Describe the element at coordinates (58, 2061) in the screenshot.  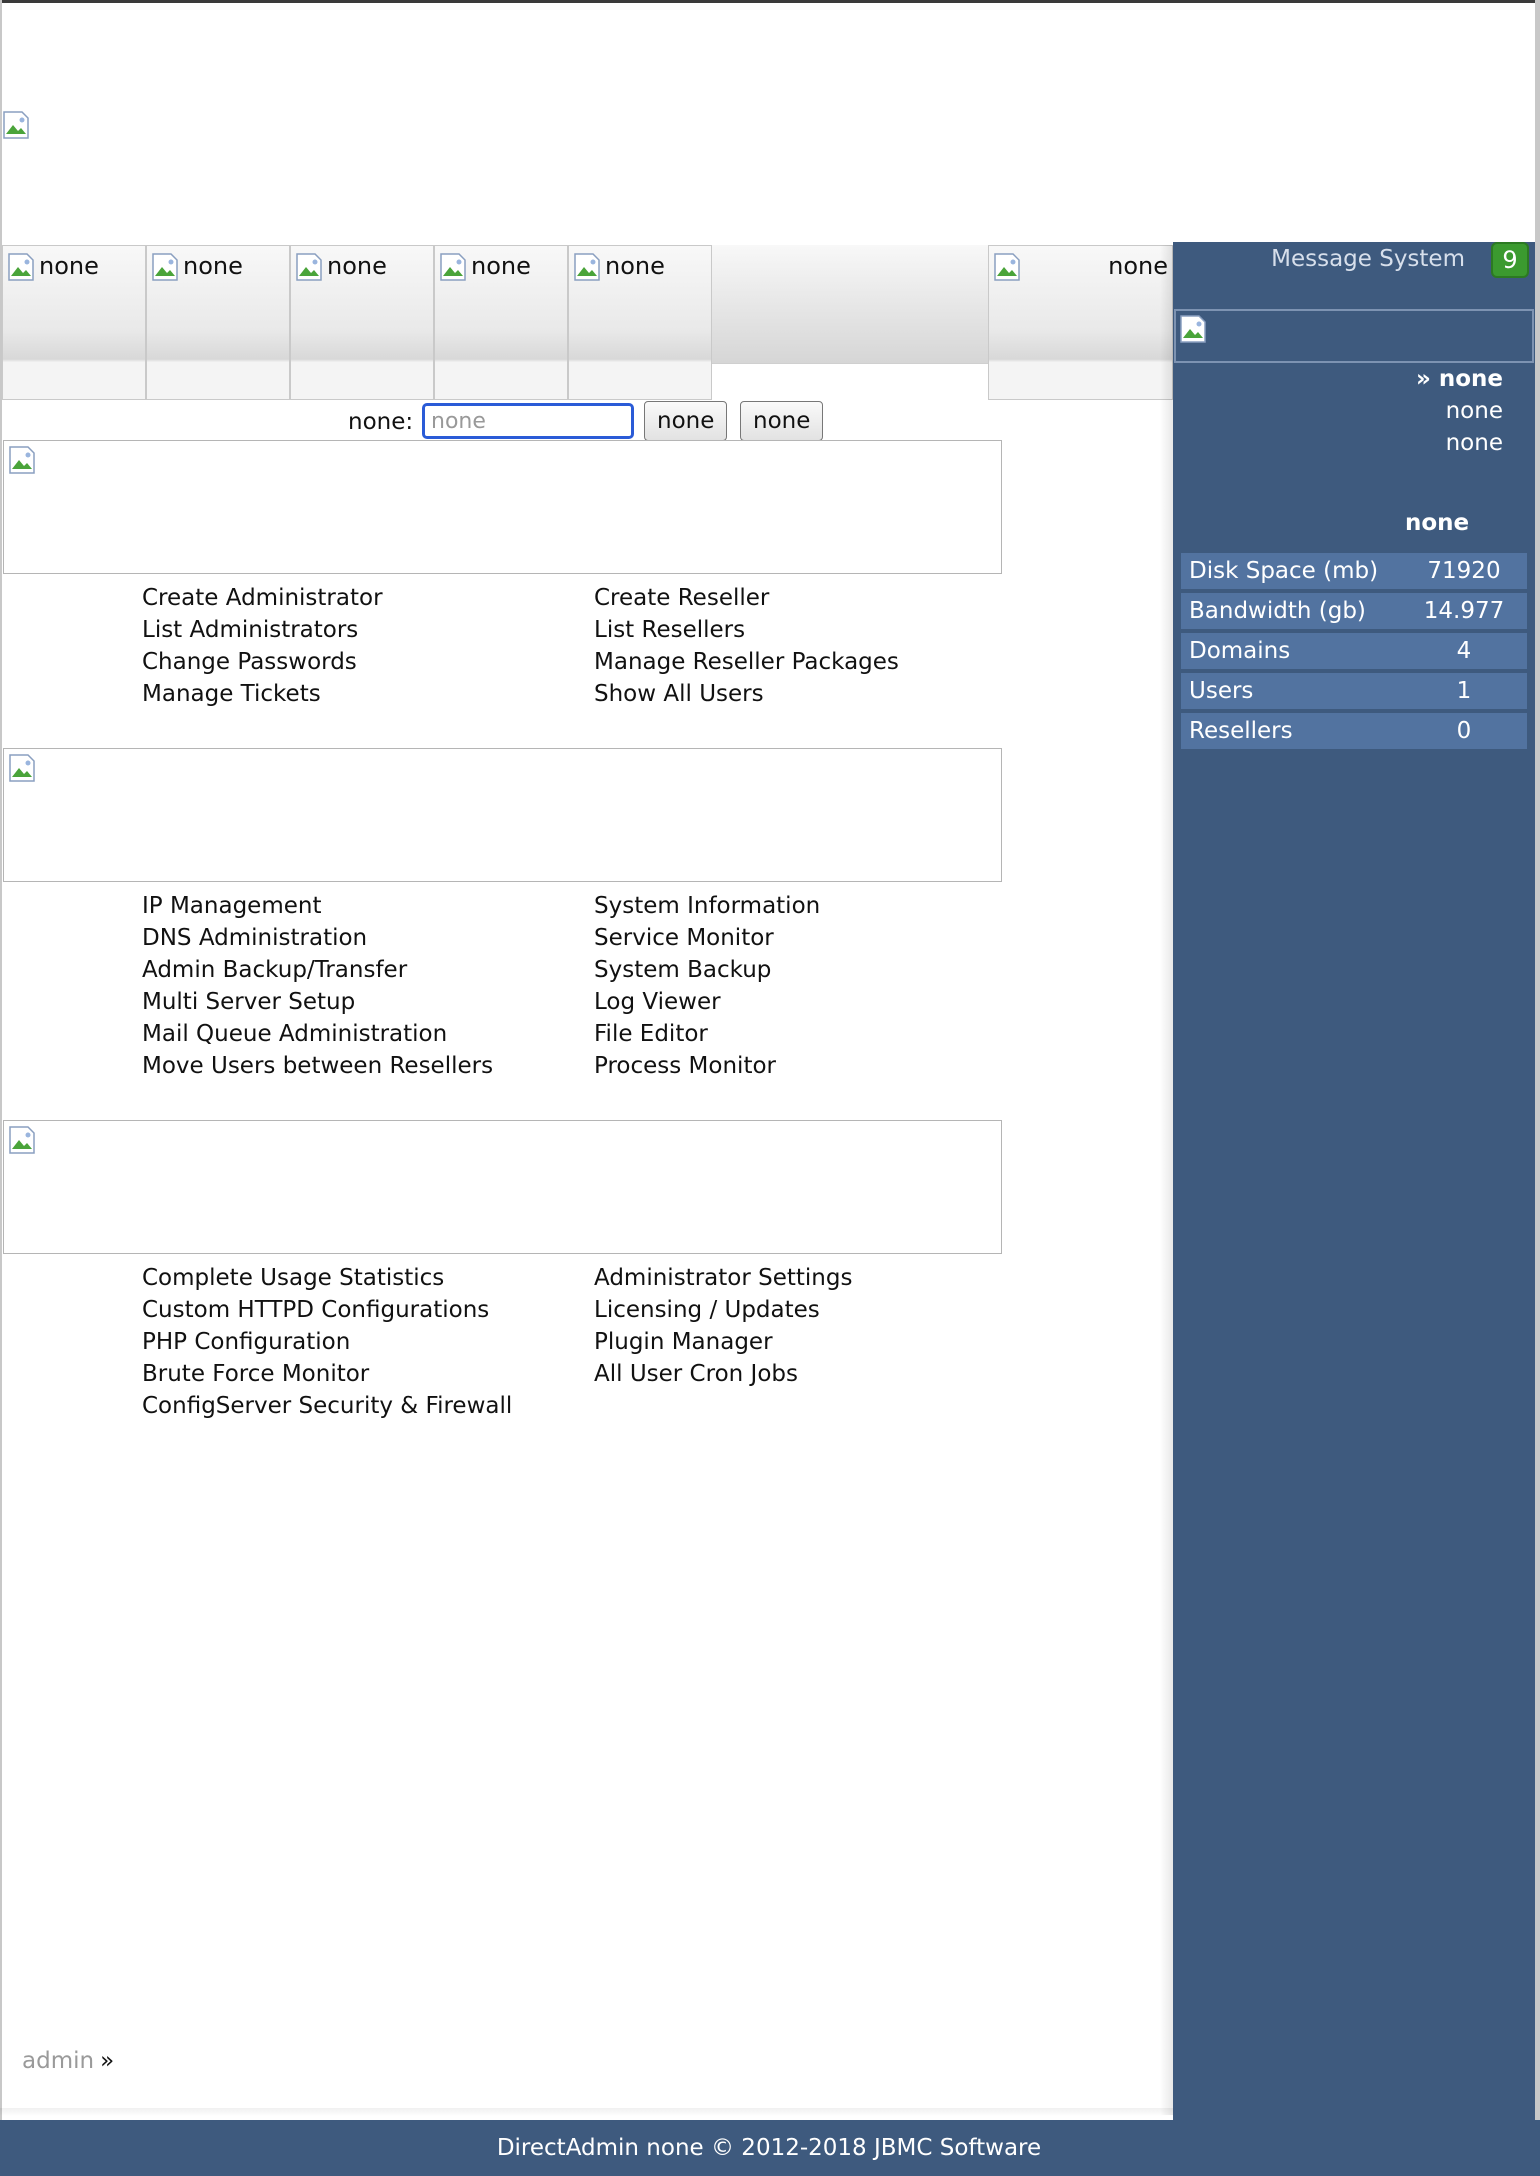
I see `breadcrumb-user-link: admin` at that location.